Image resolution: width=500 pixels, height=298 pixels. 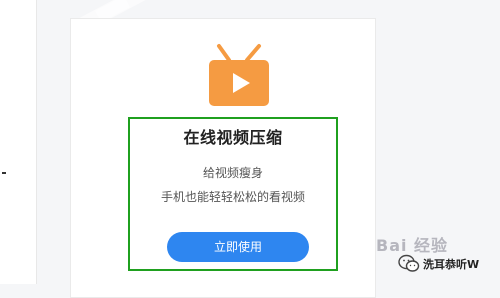 I want to click on baidu-jingyan-logo: Bai 经验, so click(x=412, y=245).